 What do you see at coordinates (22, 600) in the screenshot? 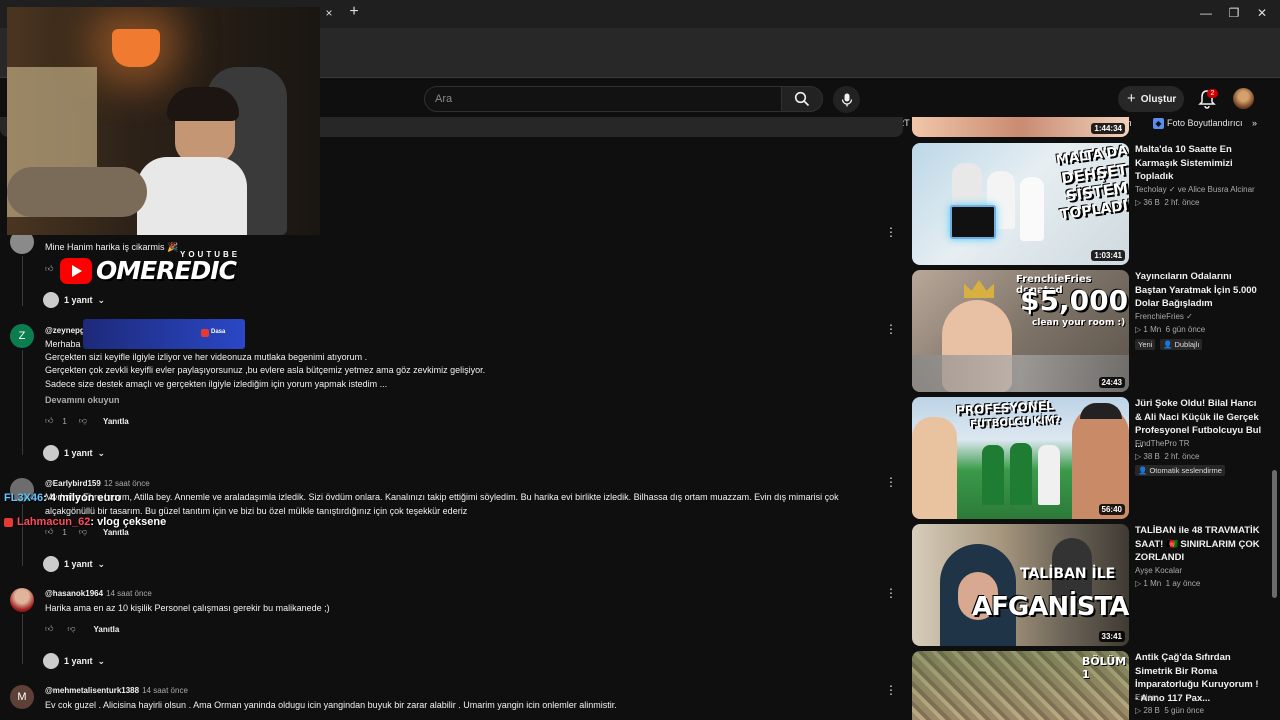
I see `comment-avatar` at bounding box center [22, 600].